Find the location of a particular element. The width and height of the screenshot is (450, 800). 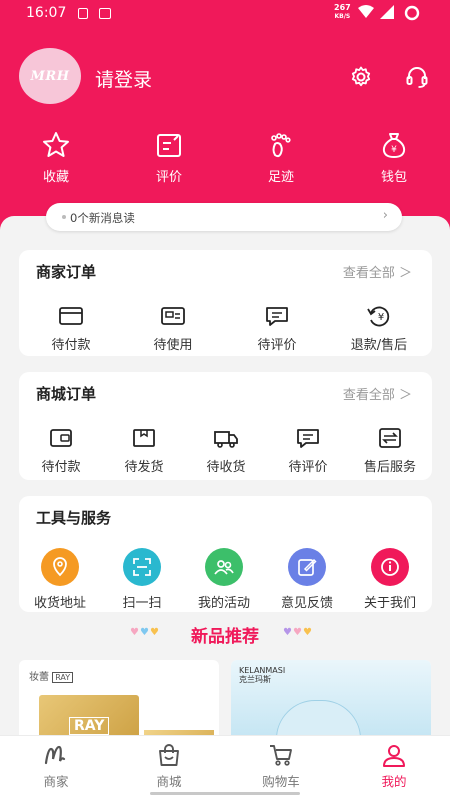

nav-merchants: 商家 is located at coordinates (56, 766).